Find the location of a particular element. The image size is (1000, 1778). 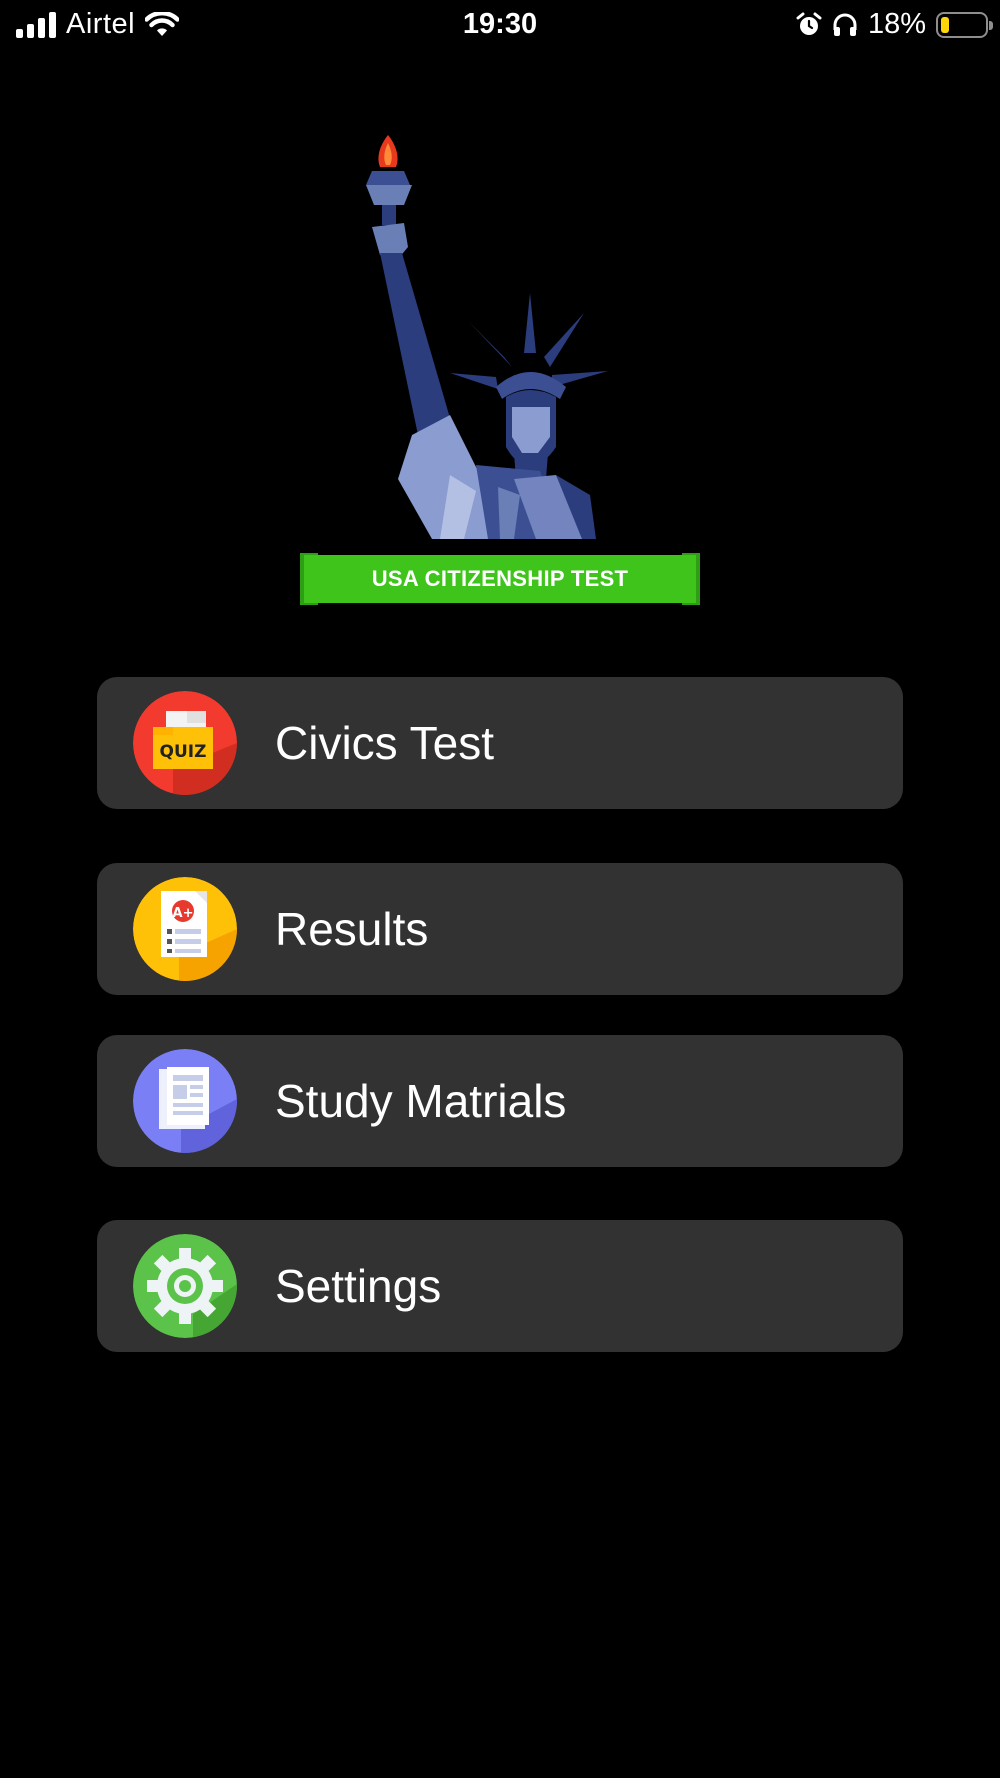

battery-icon is located at coordinates (964, 24).